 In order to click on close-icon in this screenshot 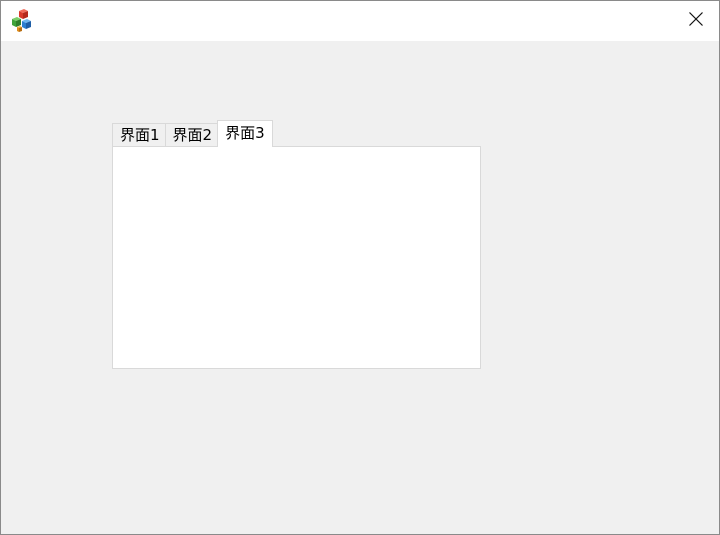, I will do `click(696, 21)`.